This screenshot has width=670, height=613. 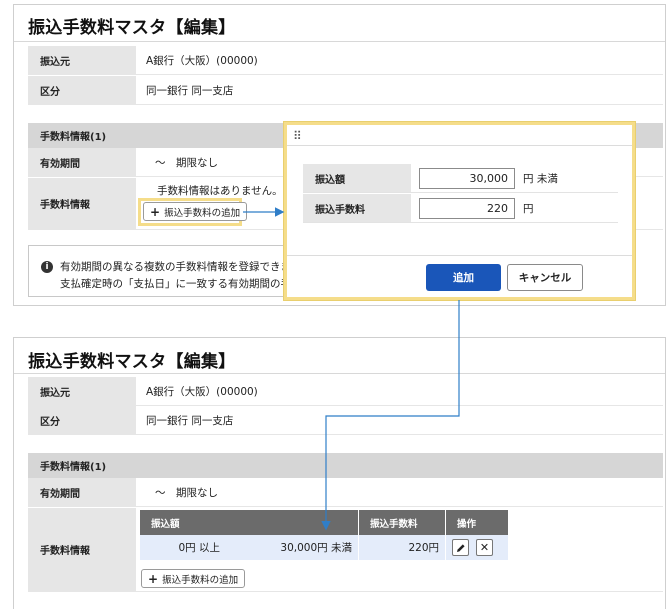 What do you see at coordinates (345, 90) in the screenshot?
I see `category-row: 区分 同一銀行 同一支店` at bounding box center [345, 90].